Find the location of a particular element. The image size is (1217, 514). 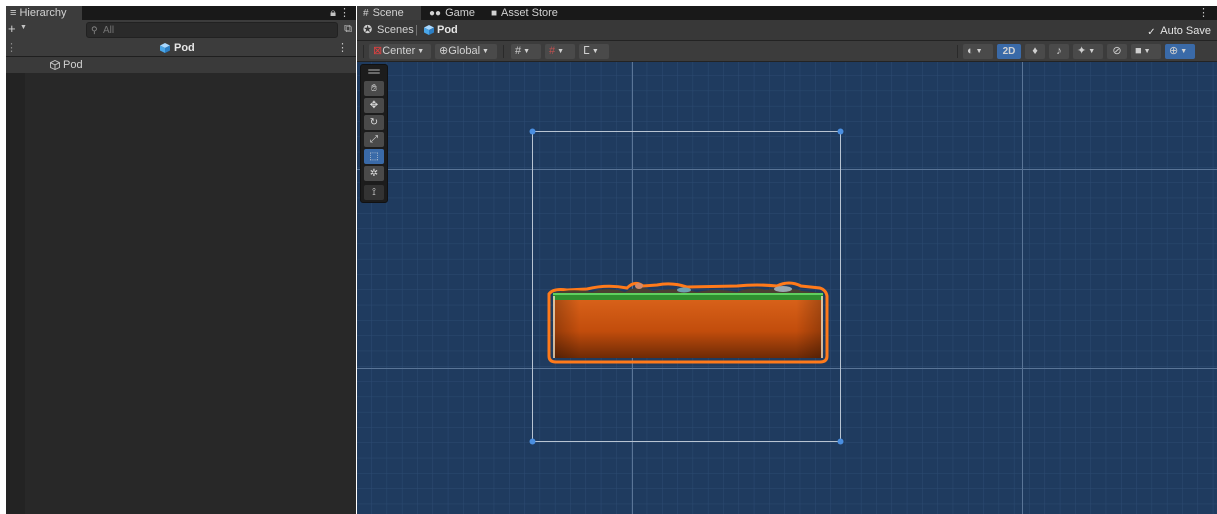

lighting-toggle: ♦ is located at coordinates (1035, 51).